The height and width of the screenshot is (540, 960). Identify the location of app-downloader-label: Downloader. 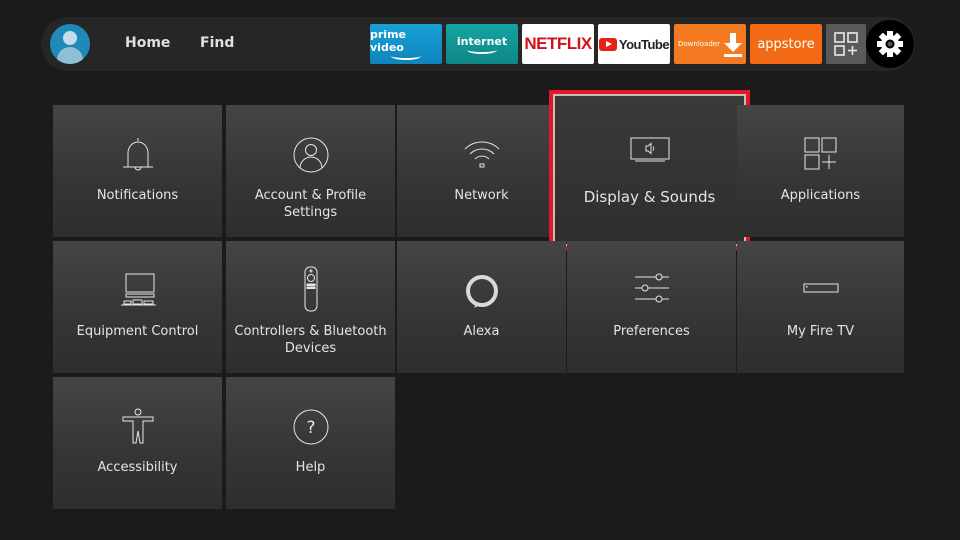
(699, 44).